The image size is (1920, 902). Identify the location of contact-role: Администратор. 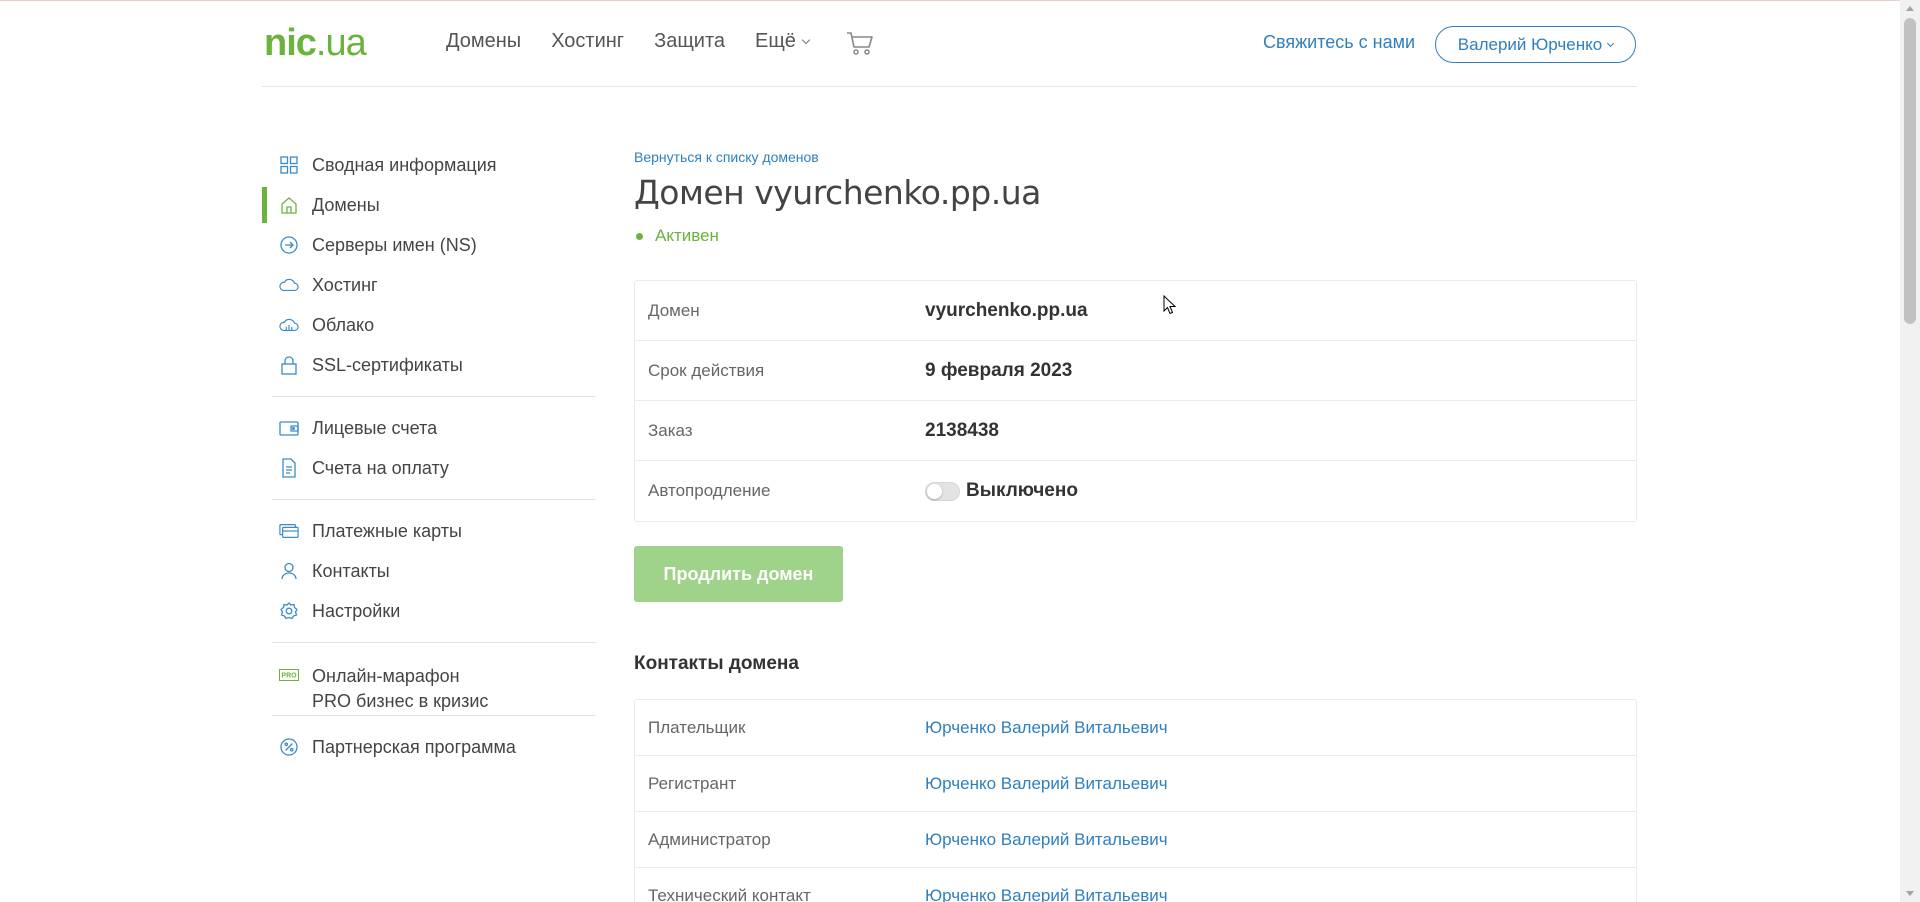
(709, 839).